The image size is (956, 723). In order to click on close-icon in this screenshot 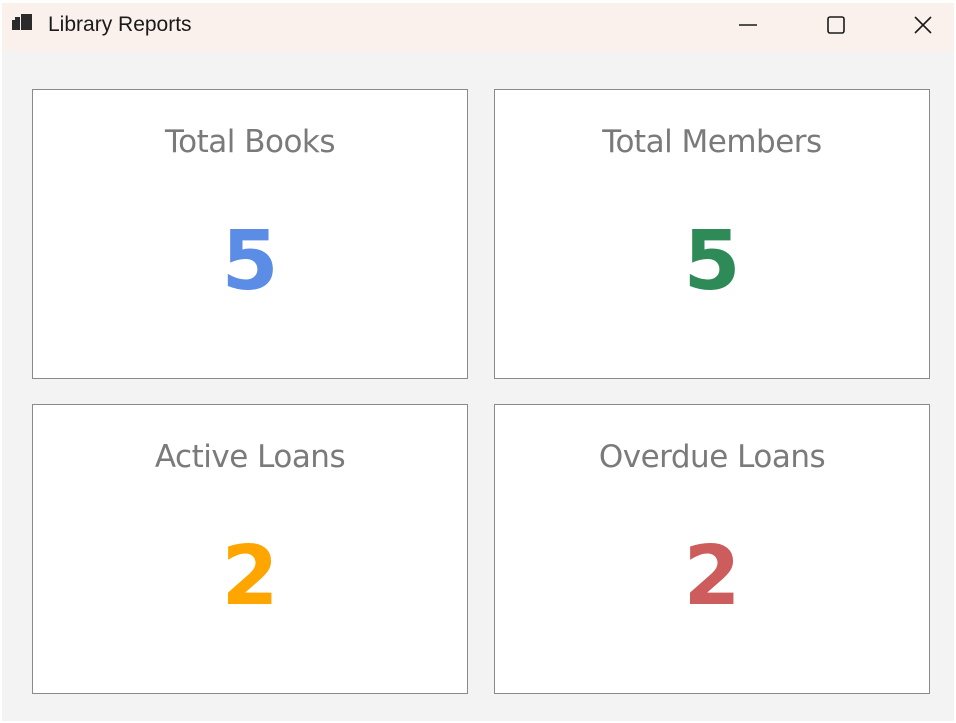, I will do `click(923, 25)`.